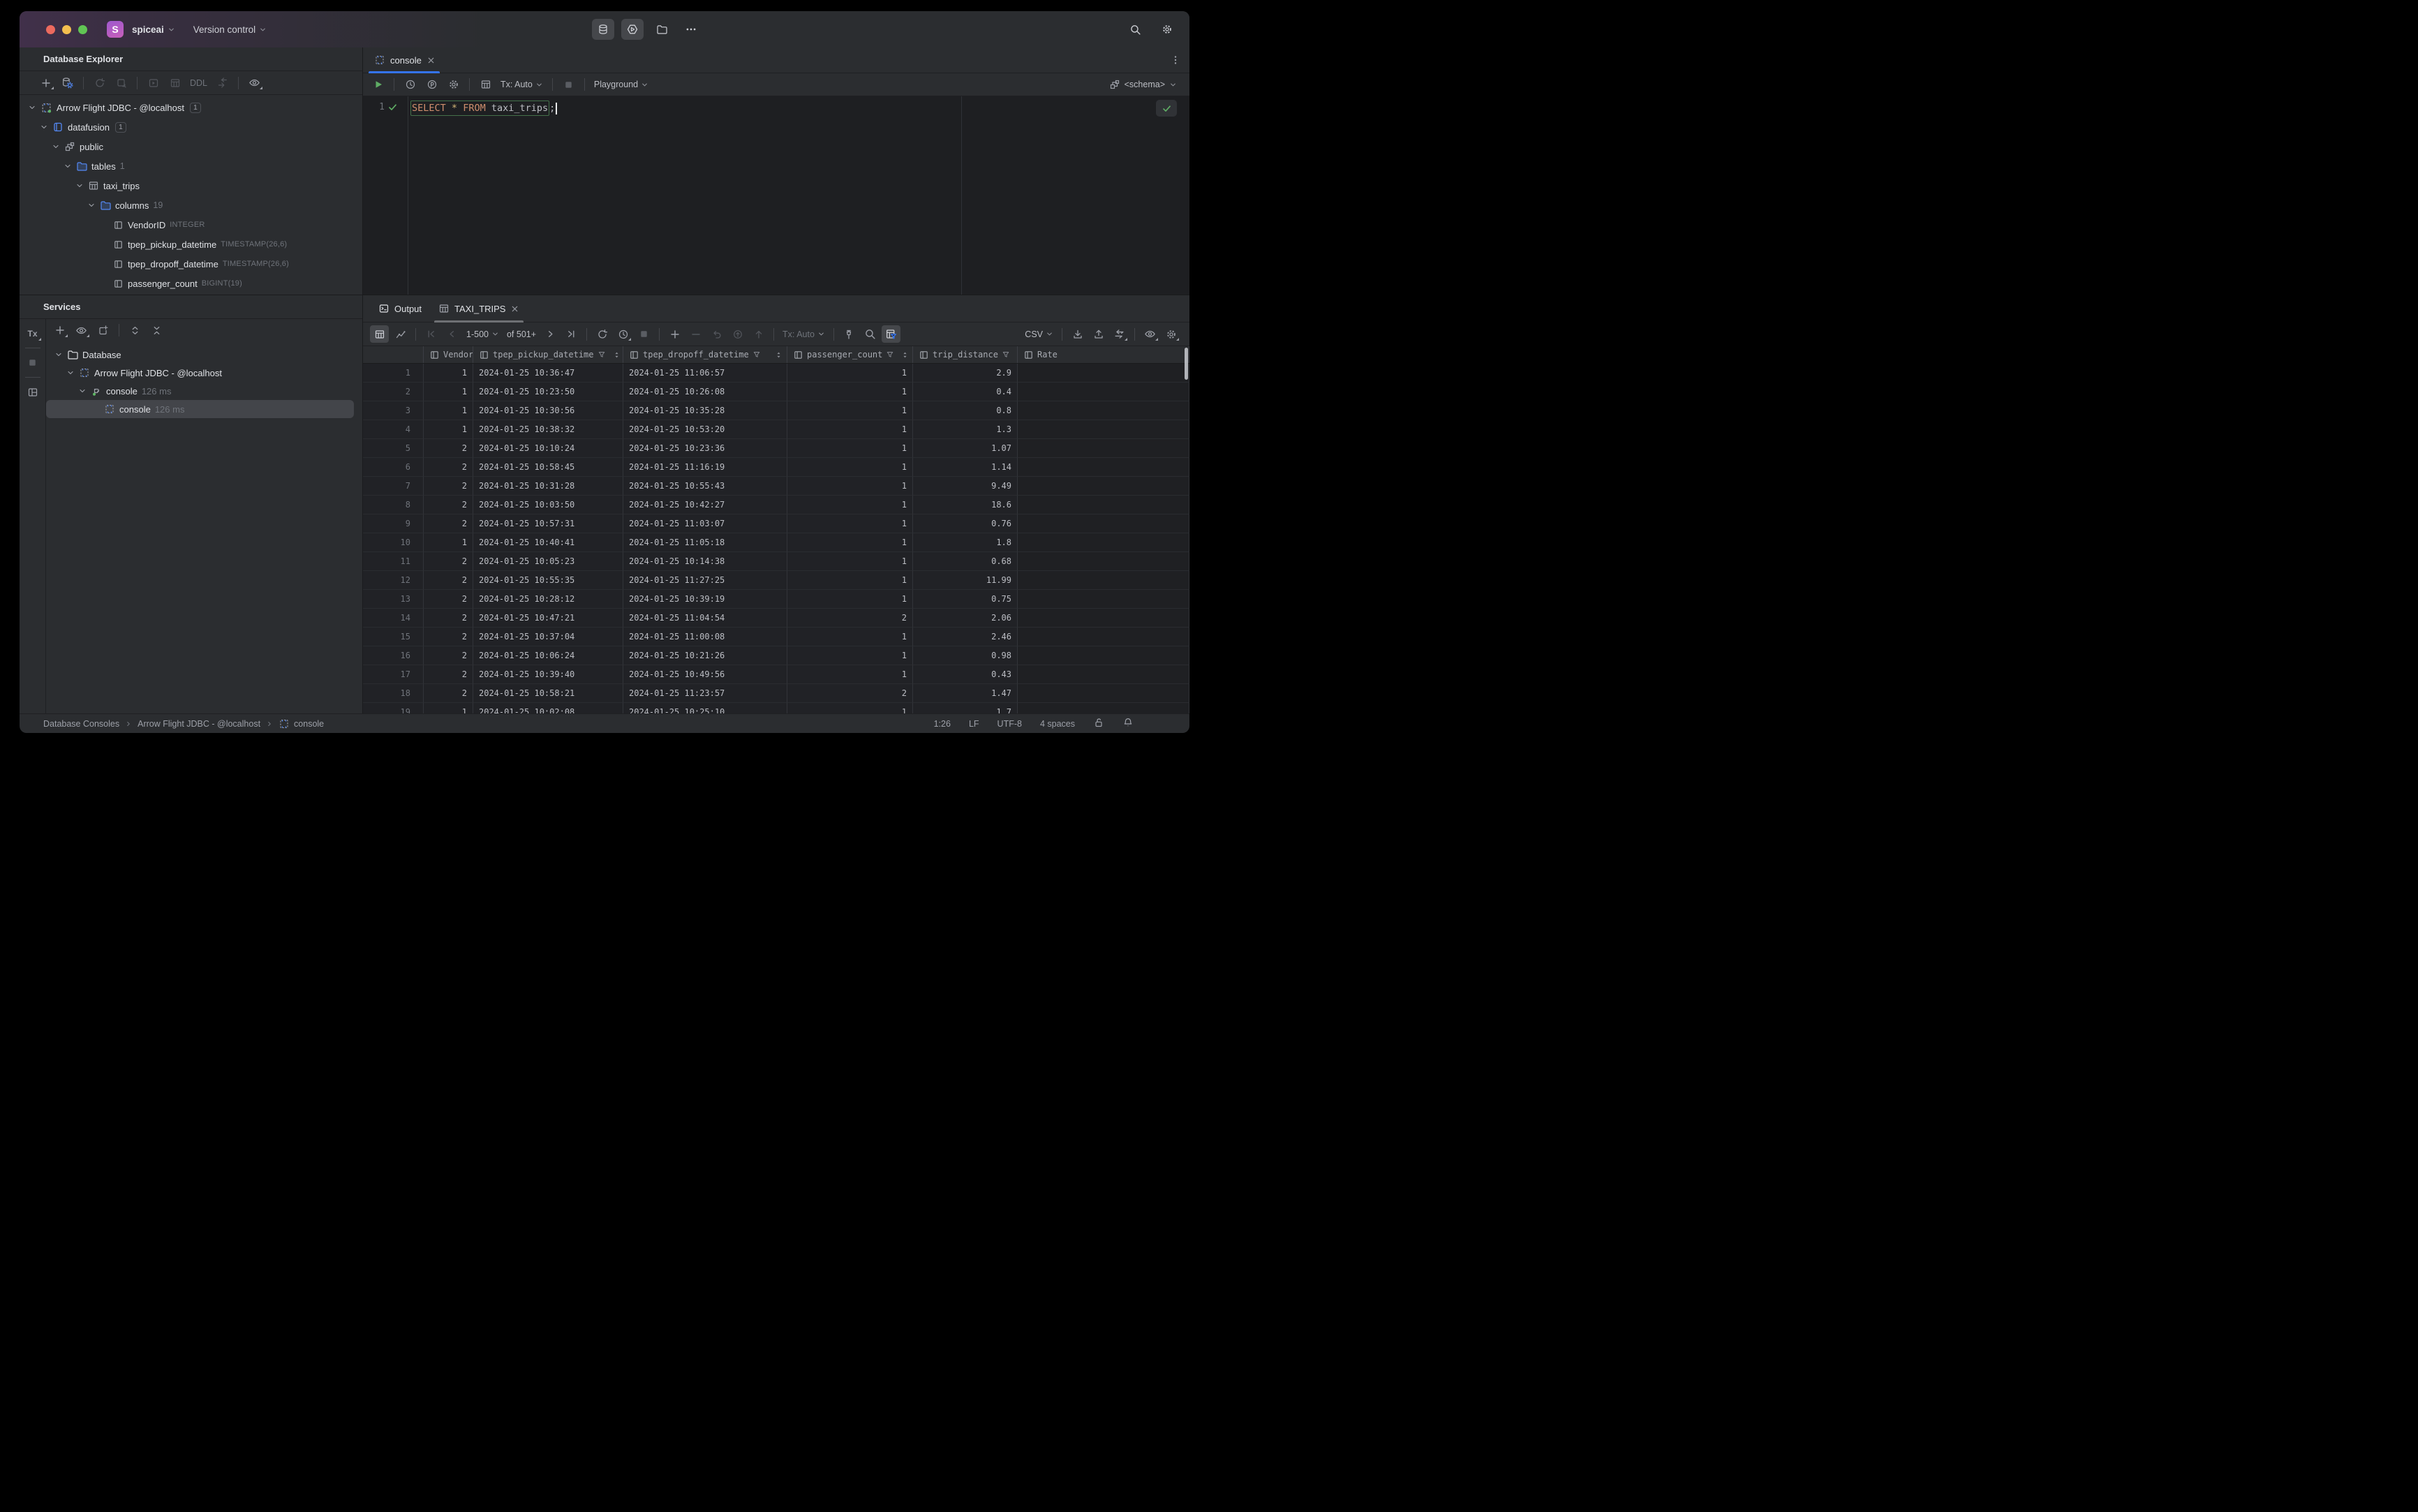 This screenshot has width=2418, height=1512. I want to click on column-header-trip-distance: trip_distance, so click(965, 354).